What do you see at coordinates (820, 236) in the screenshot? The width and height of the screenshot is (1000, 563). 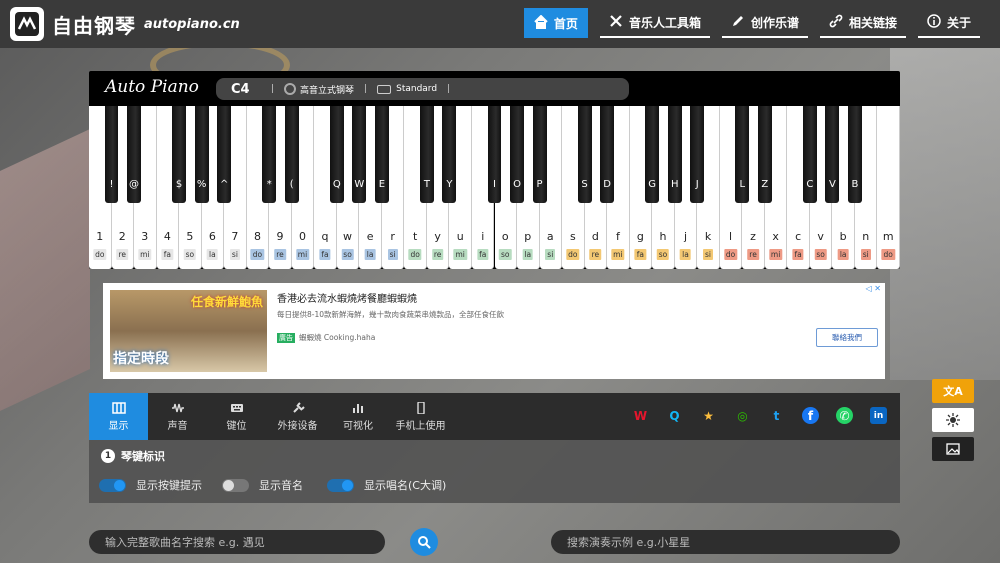 I see `key-hint-label: v` at bounding box center [820, 236].